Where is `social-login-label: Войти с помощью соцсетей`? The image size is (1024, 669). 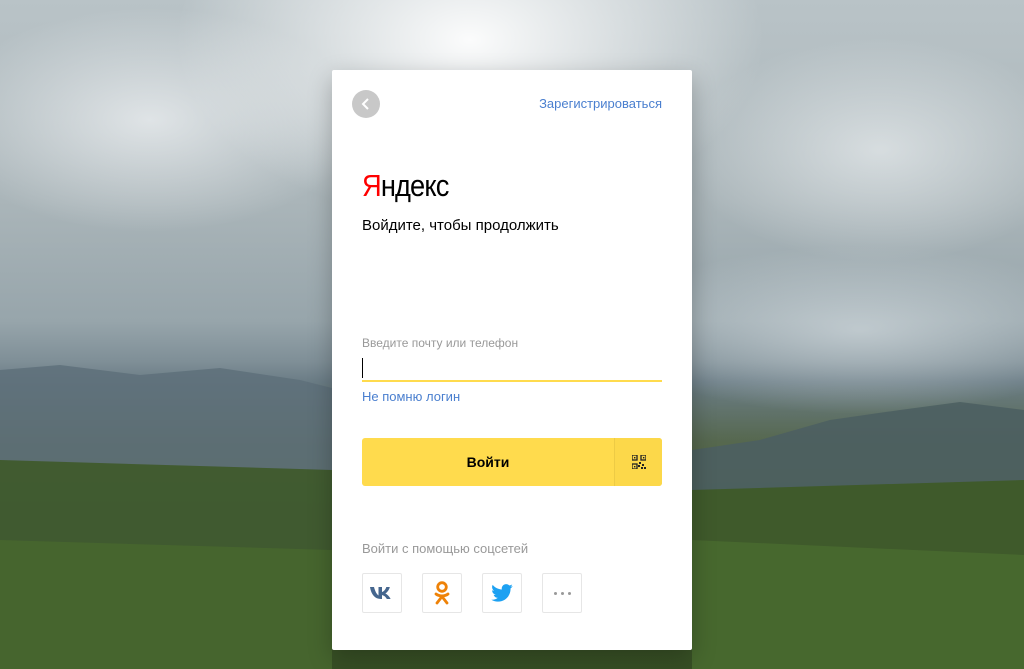
social-login-label: Войти с помощью соцсетей is located at coordinates (445, 548).